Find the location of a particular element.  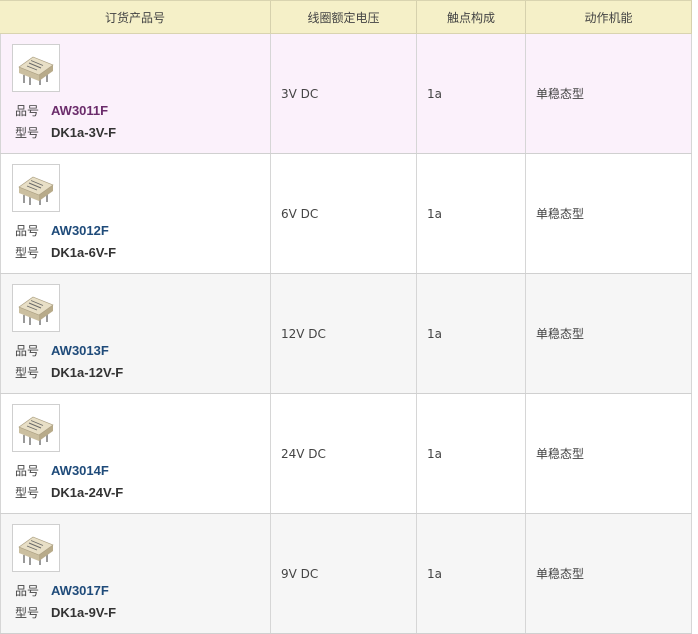

part-no-link: AW3012F is located at coordinates (80, 230).